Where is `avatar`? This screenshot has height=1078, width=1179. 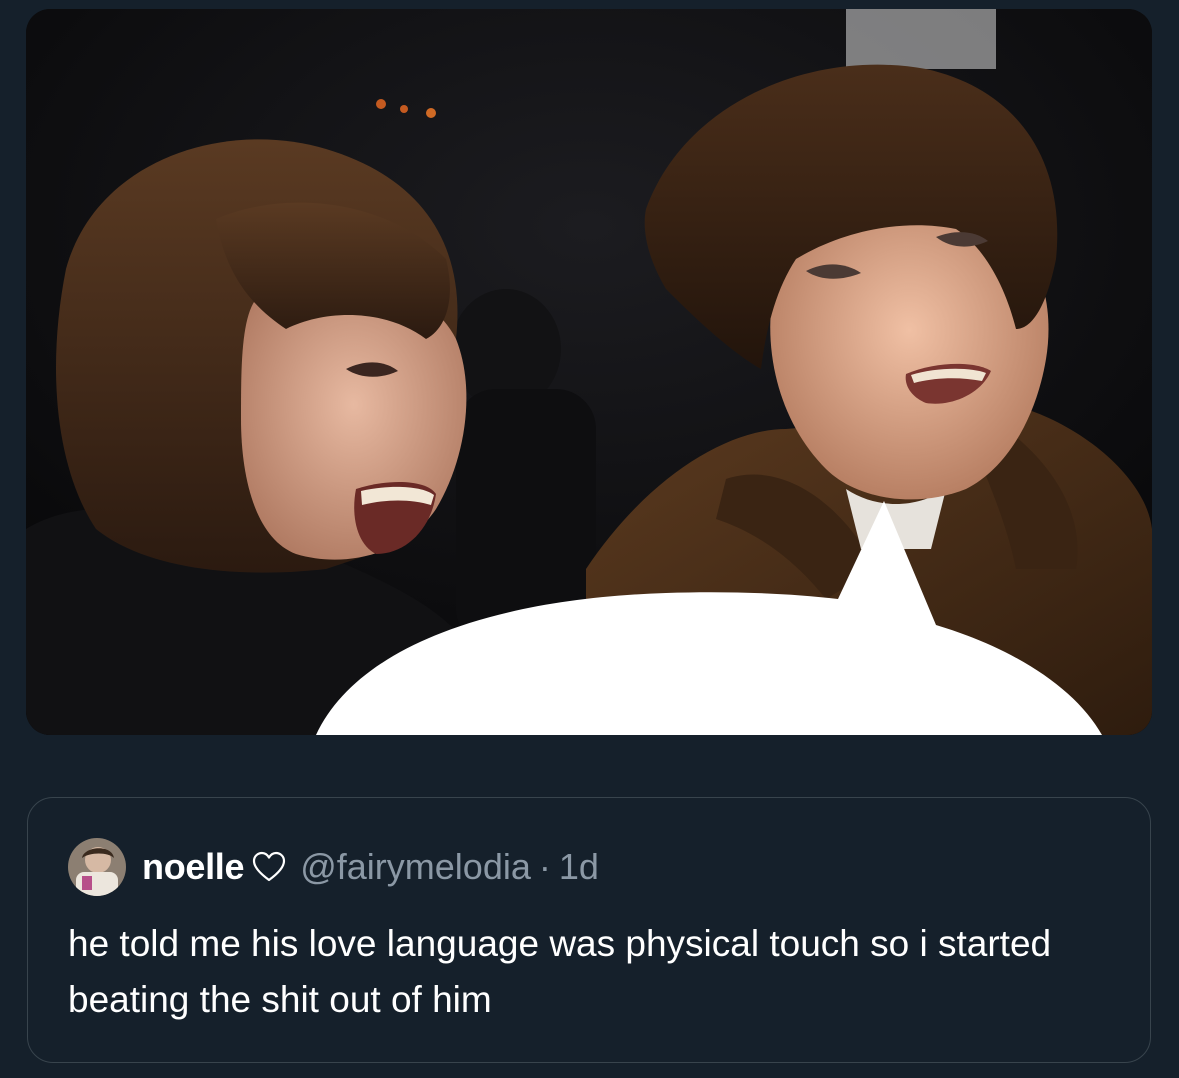 avatar is located at coordinates (97, 867).